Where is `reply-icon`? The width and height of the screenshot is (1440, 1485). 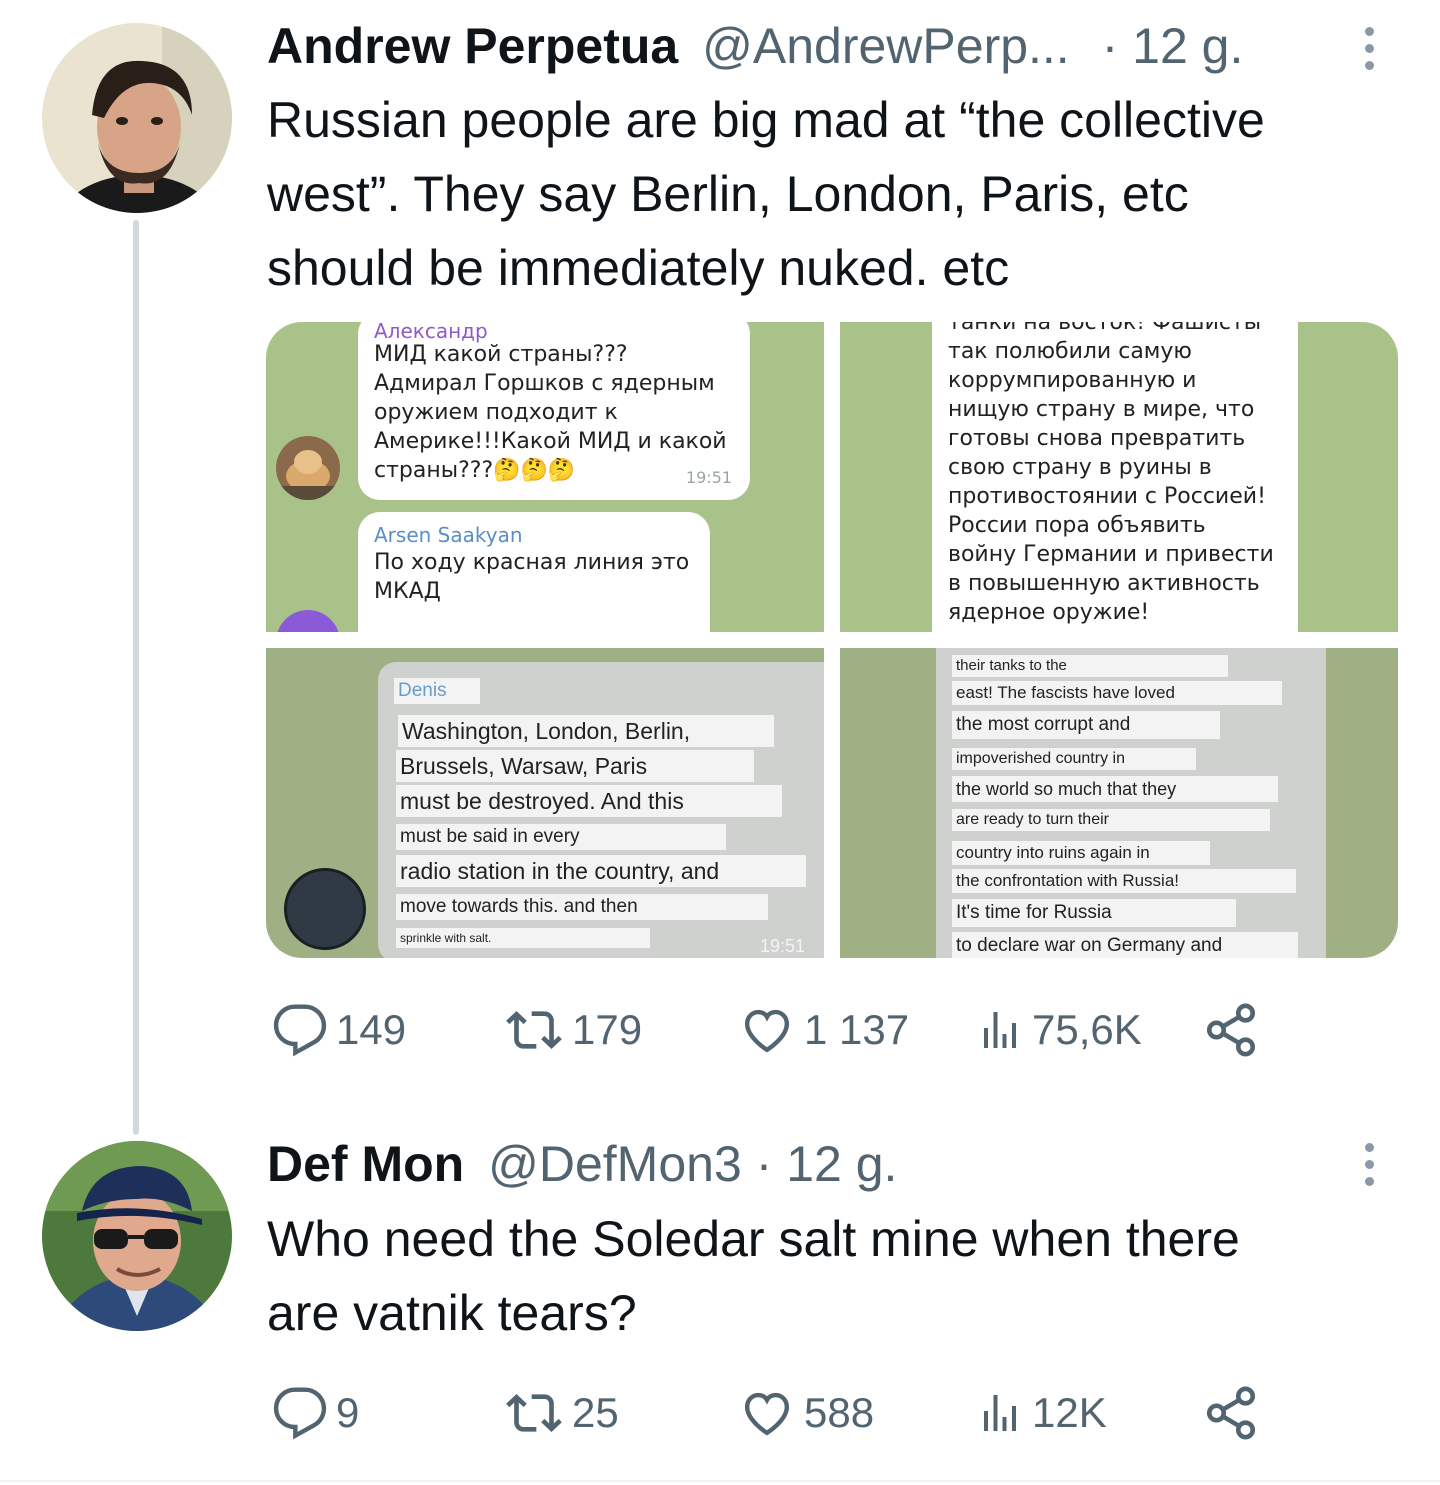
reply-icon is located at coordinates (300, 1030).